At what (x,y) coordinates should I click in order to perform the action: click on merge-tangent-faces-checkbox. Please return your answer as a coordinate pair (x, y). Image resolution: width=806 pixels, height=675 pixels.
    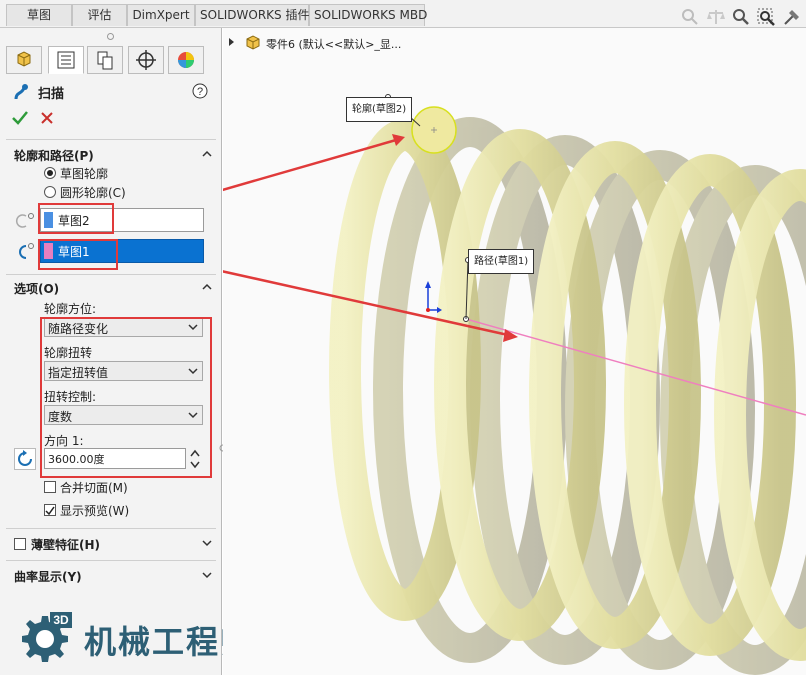
    Looking at the image, I should click on (50, 487).